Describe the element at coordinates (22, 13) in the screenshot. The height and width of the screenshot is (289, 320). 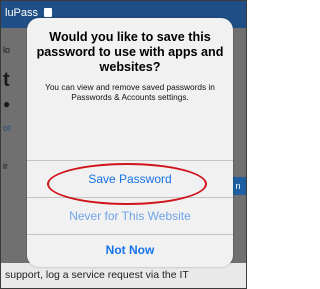
I see `background-app-title: luPass` at that location.